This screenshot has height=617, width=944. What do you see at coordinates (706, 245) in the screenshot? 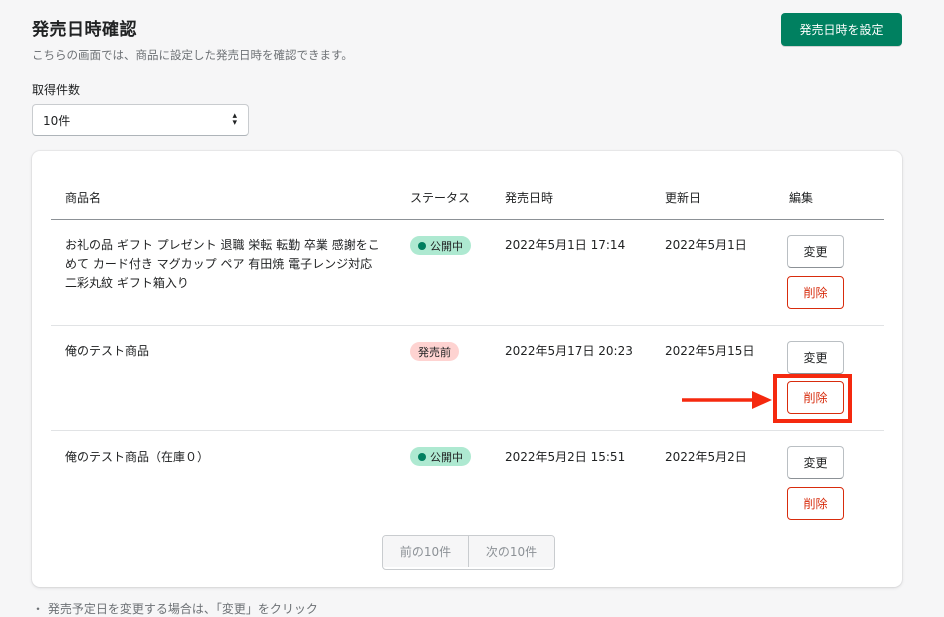
I see `updated-date: 2022年5月1日` at bounding box center [706, 245].